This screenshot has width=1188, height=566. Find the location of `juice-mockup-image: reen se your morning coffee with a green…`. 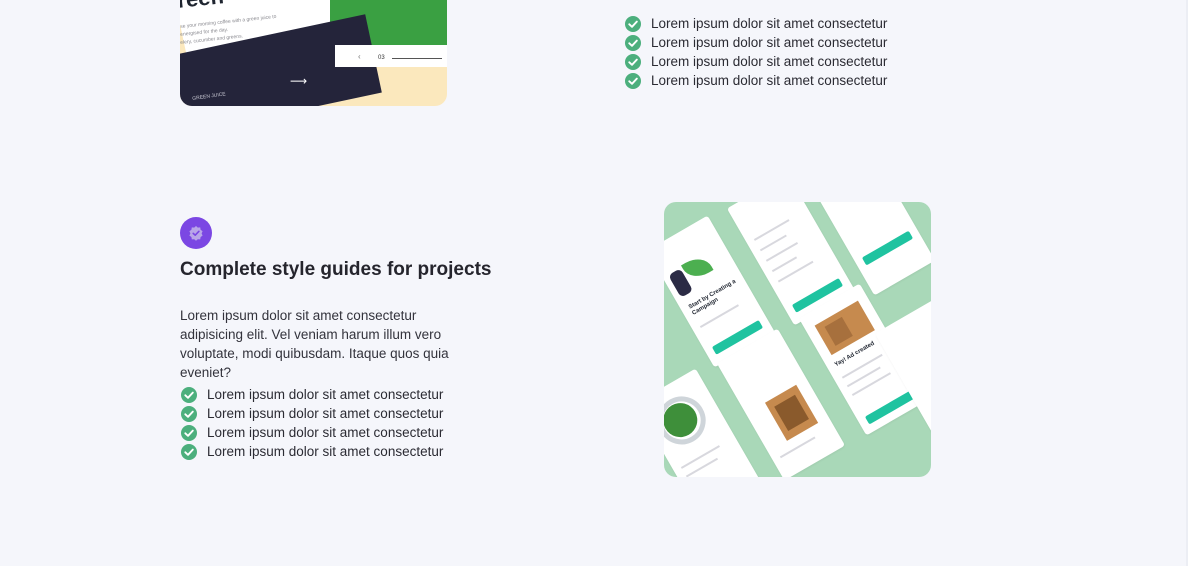

juice-mockup-image: reen se your morning coffee with a green… is located at coordinates (313, 53).